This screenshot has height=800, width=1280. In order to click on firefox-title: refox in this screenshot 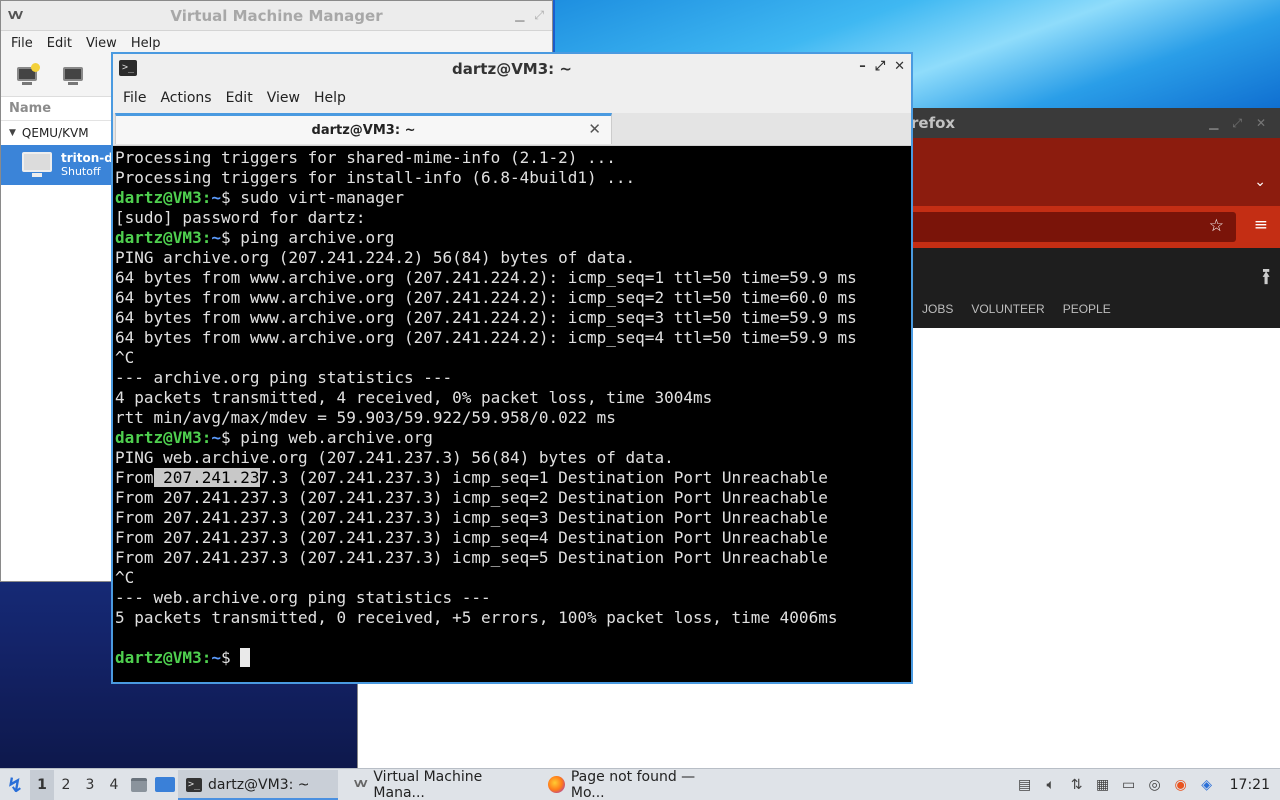, I will do `click(933, 123)`.